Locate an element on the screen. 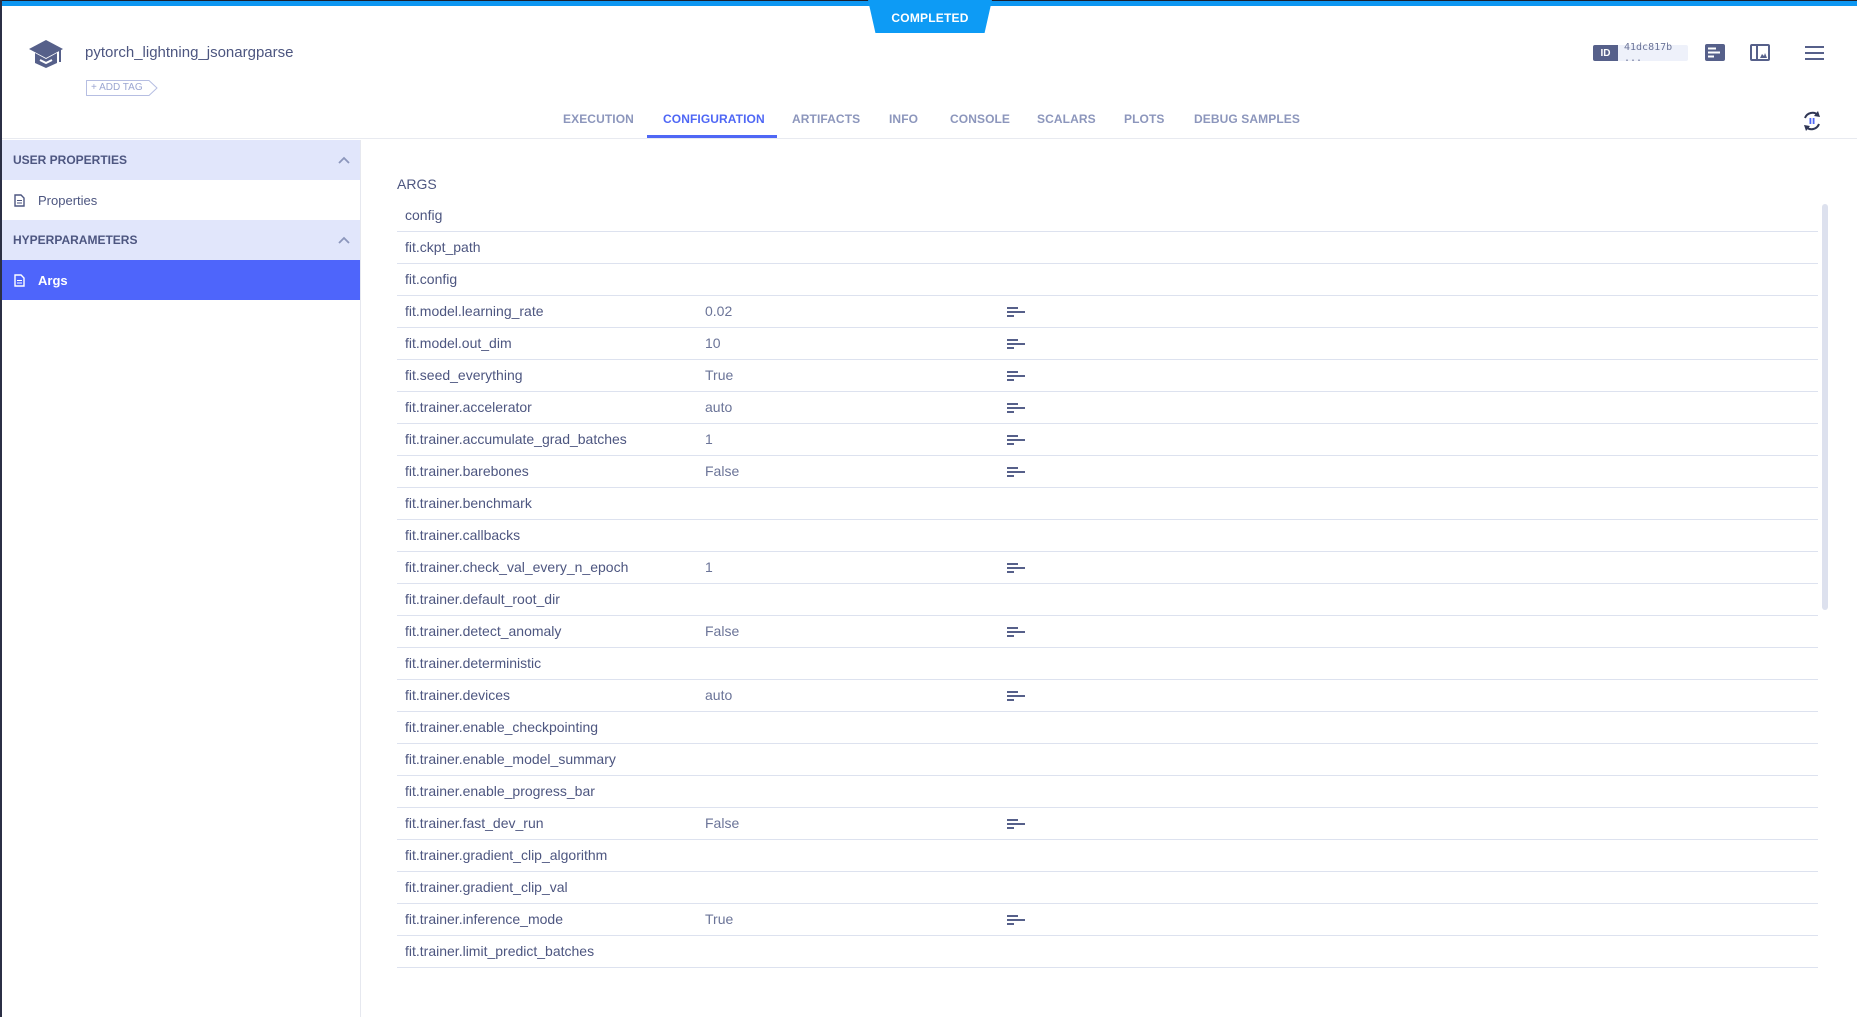  table-row: fit.trainer.inference_mode True is located at coordinates (1107, 920).